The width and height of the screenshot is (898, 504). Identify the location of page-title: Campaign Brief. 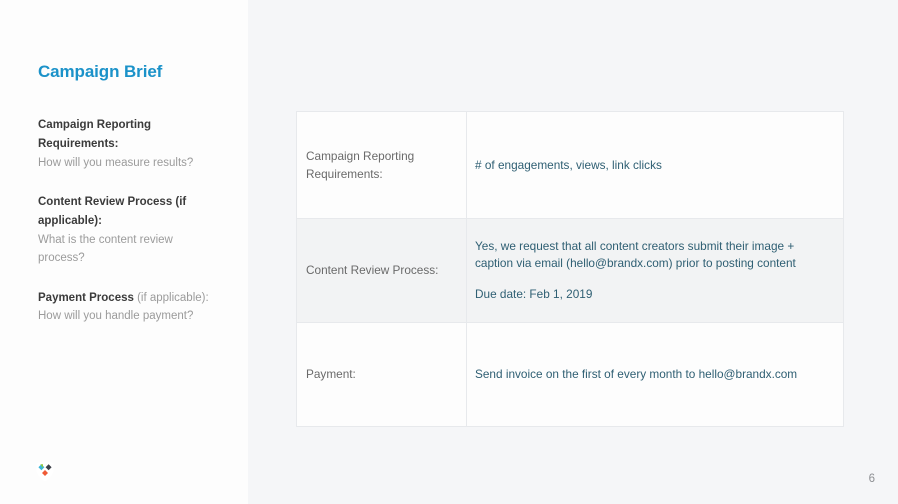
(100, 71).